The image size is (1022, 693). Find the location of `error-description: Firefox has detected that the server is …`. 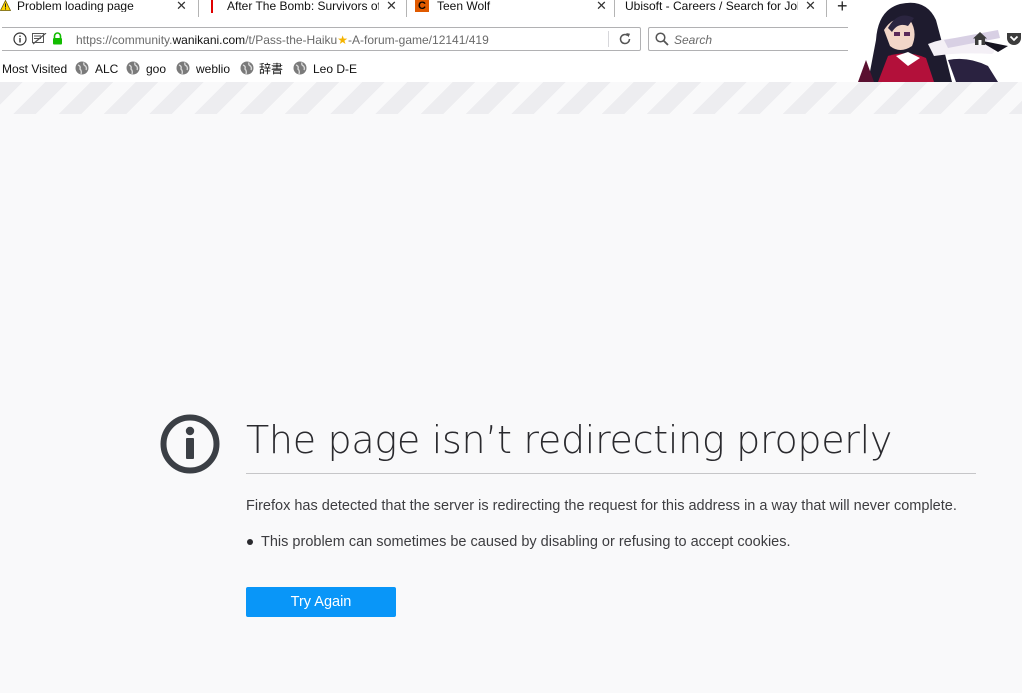

error-description: Firefox has detected that the server is … is located at coordinates (601, 506).